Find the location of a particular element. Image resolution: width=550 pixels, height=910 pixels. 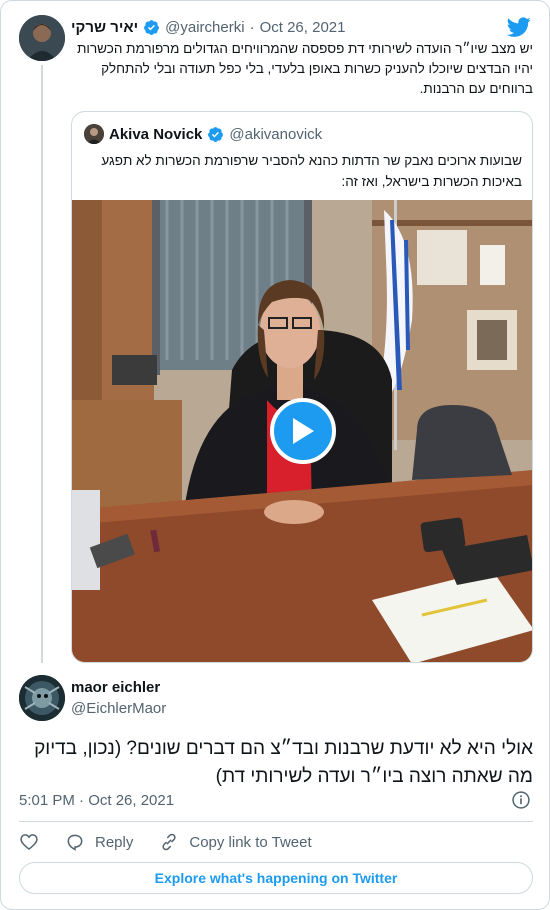

parent-tweet-header: יאיר שרקי @yaircherki · Oct 26, 2021 is located at coordinates (286, 27).